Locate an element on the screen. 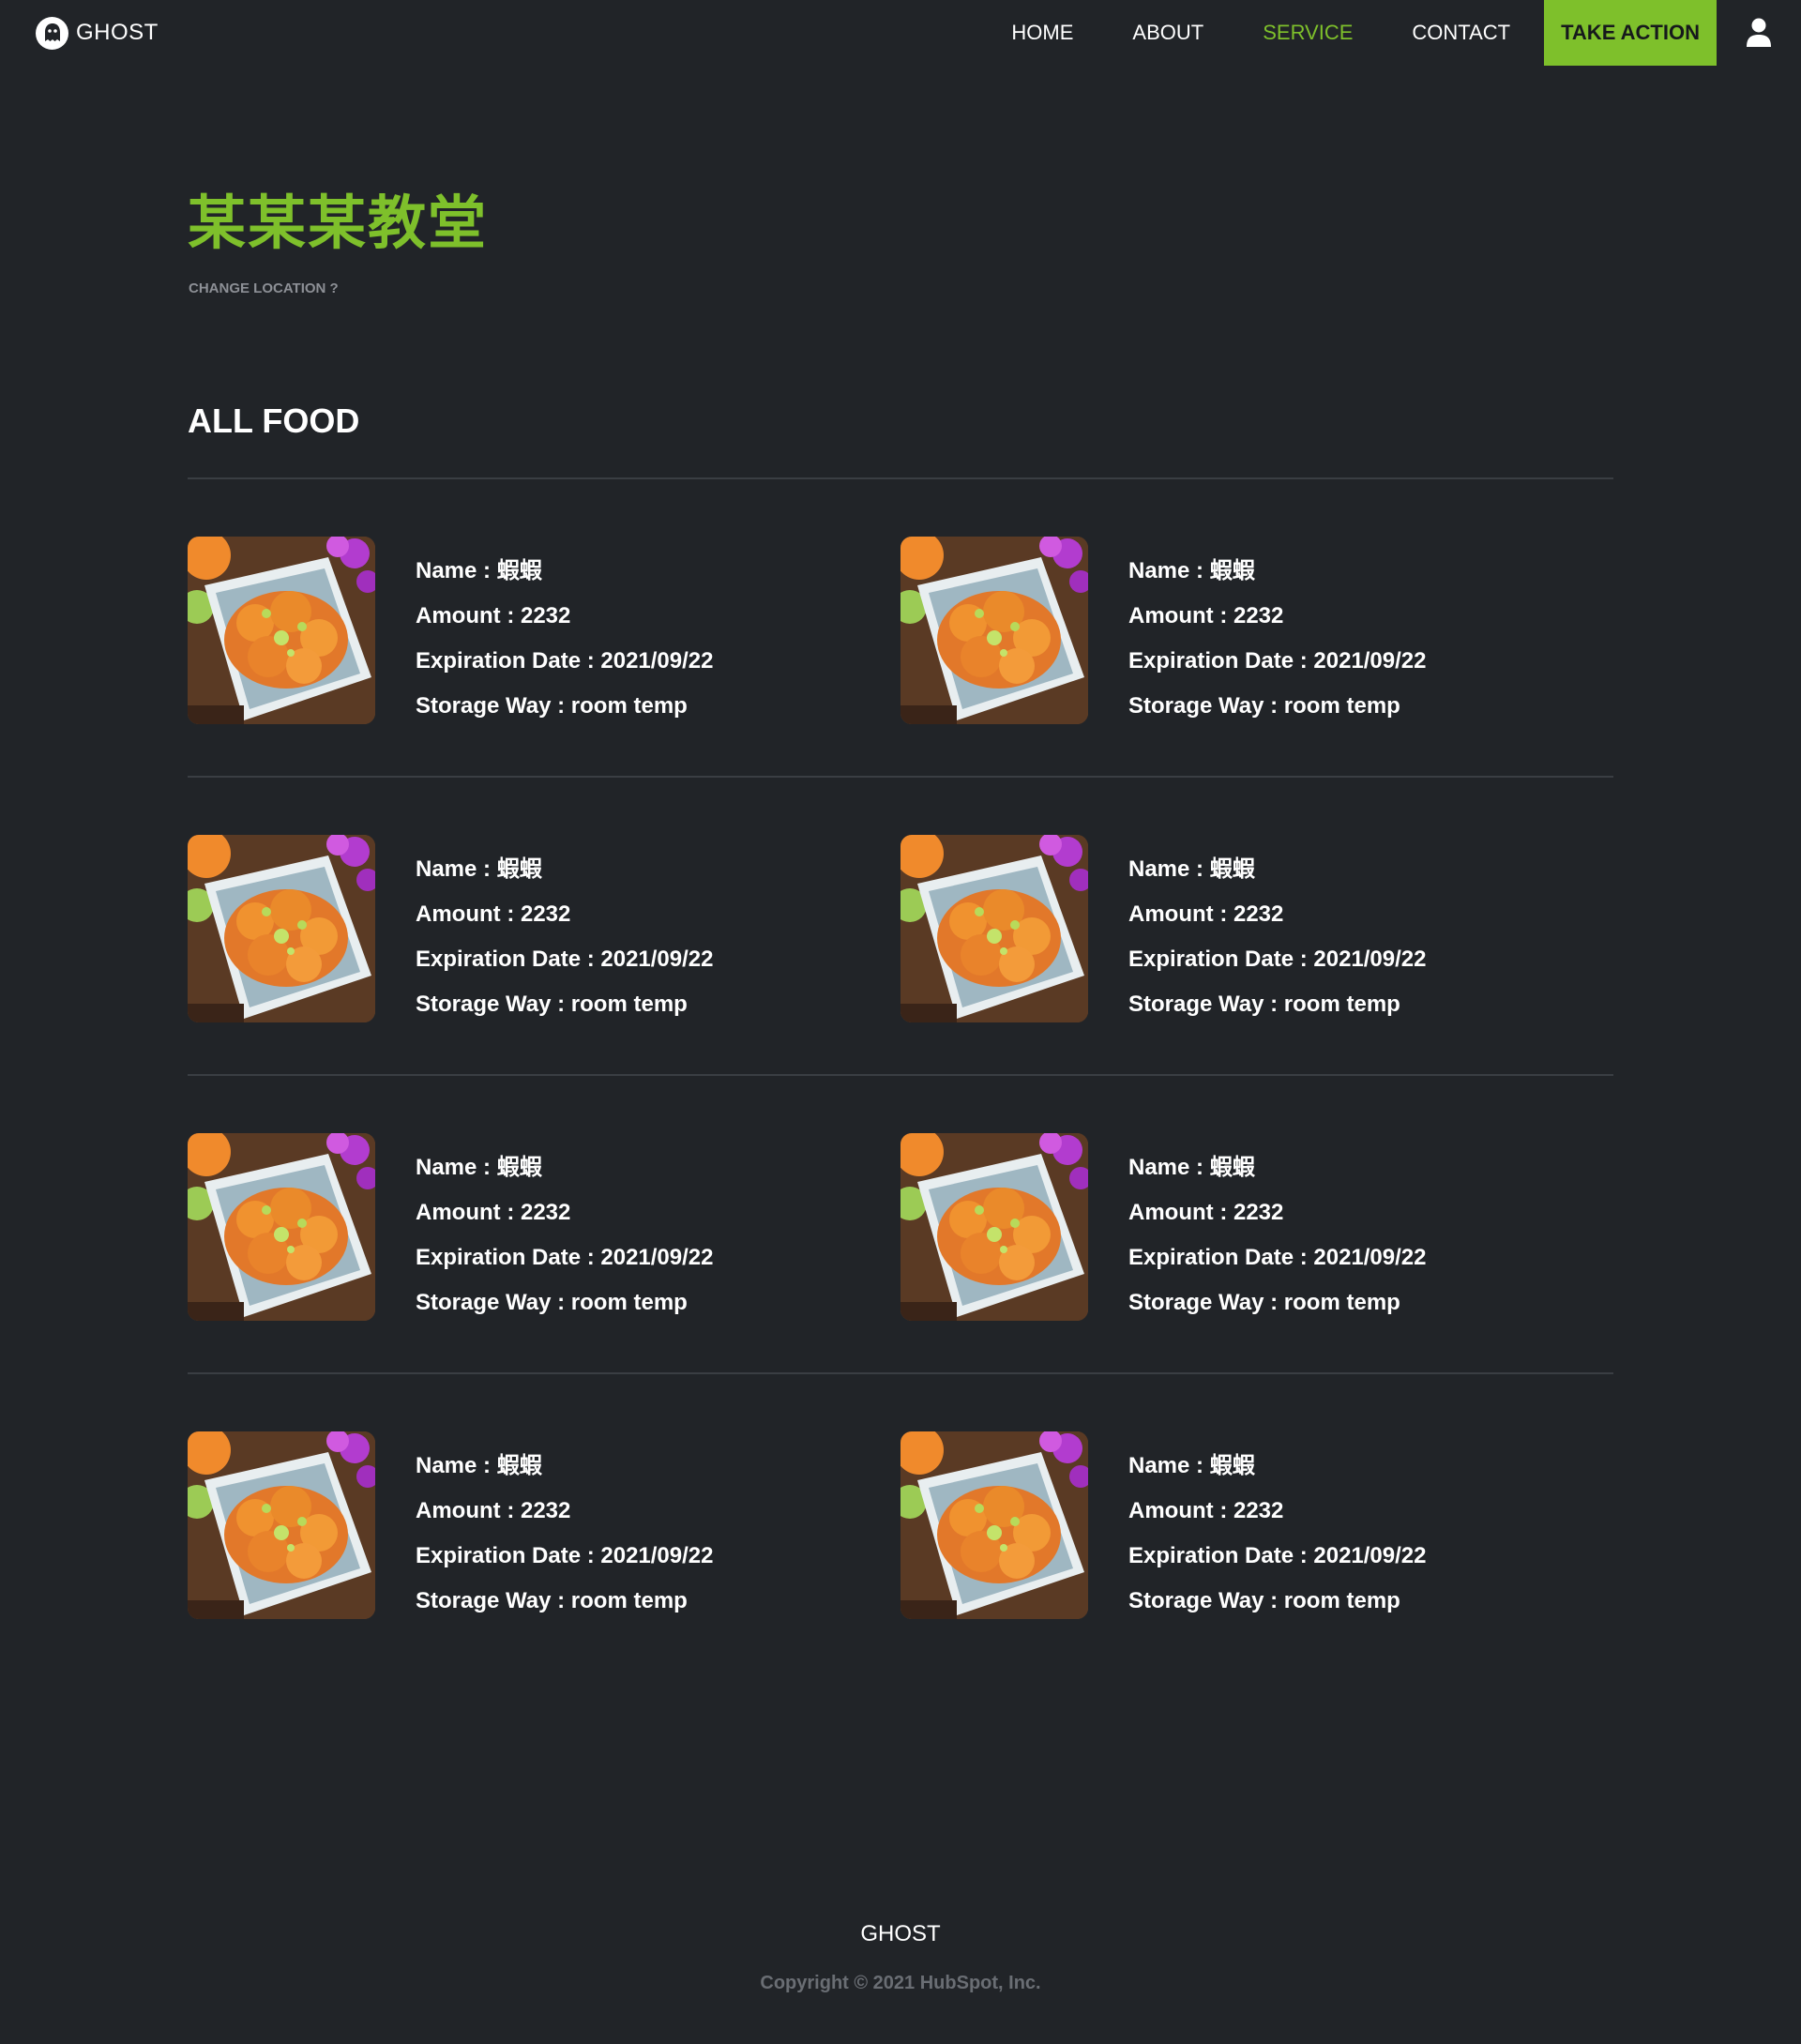  footer-copyright: Copyright © 2021 HubSpot, Inc. is located at coordinates (900, 1983).